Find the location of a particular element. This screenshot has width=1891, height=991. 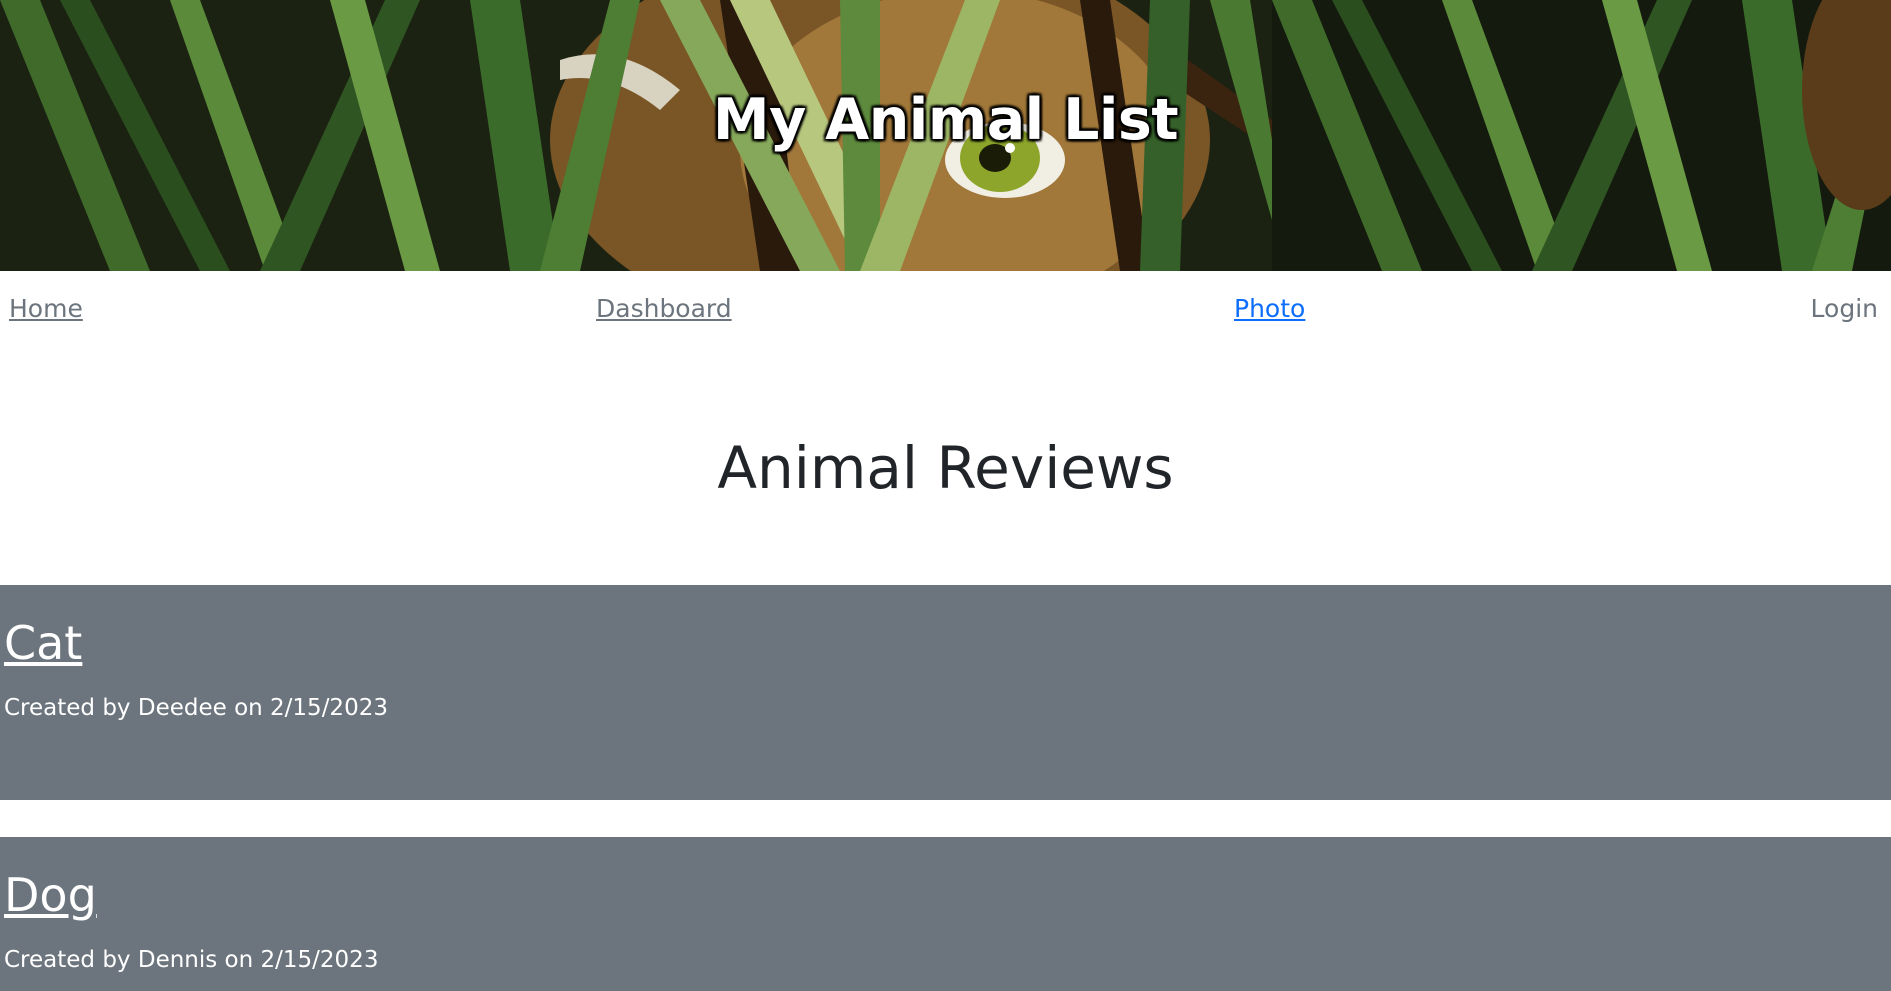

page-title: Animal Reviews is located at coordinates (945, 468).